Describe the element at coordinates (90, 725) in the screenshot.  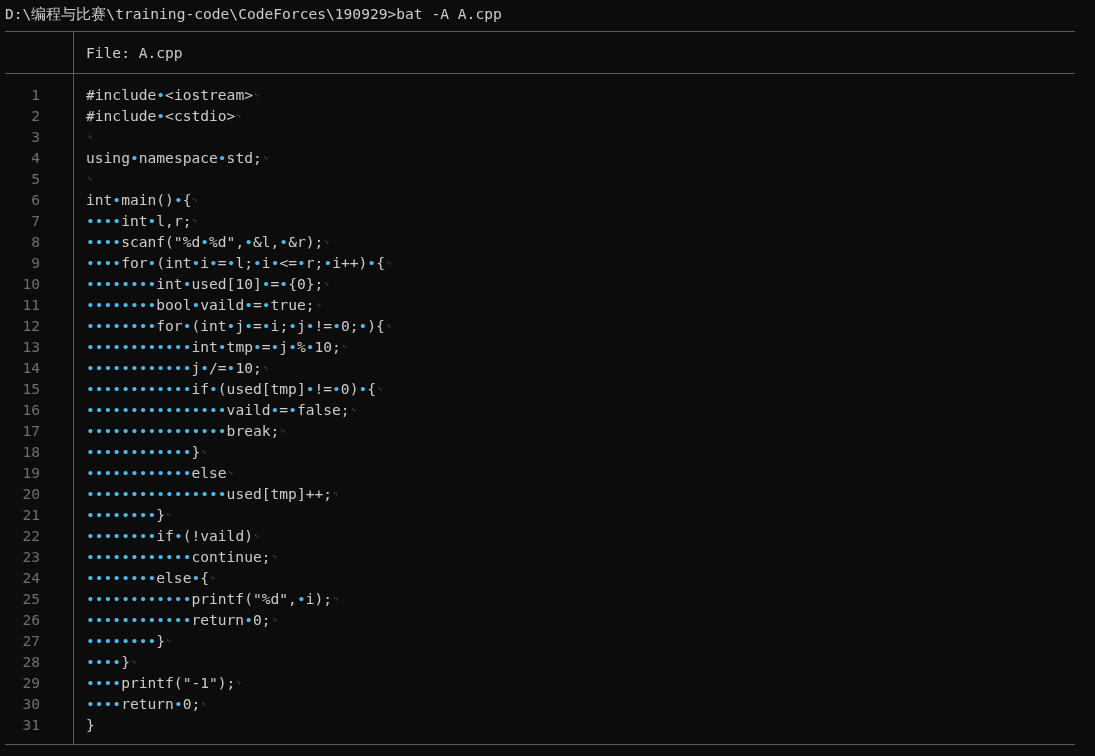
I see `code-line: }` at that location.